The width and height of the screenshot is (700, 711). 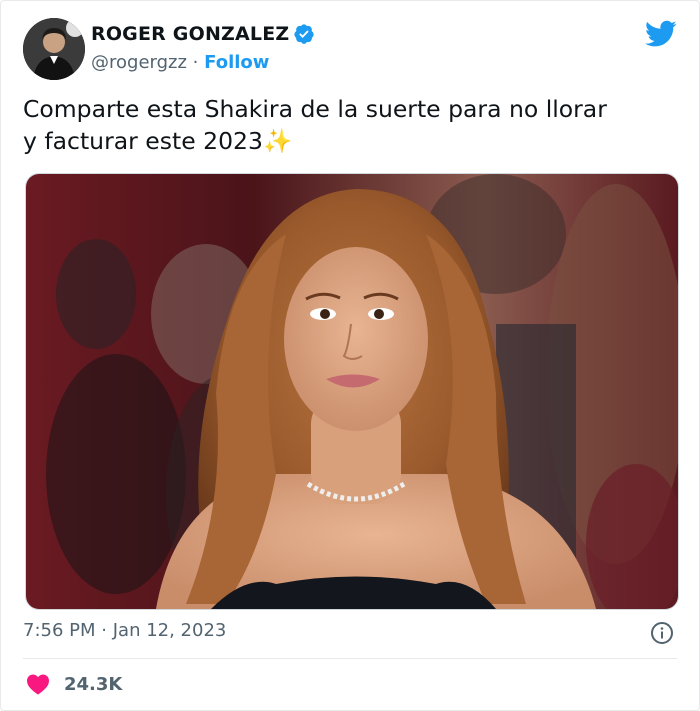 I want to click on tweet-date: Jan 12, 2023, so click(x=169, y=630).